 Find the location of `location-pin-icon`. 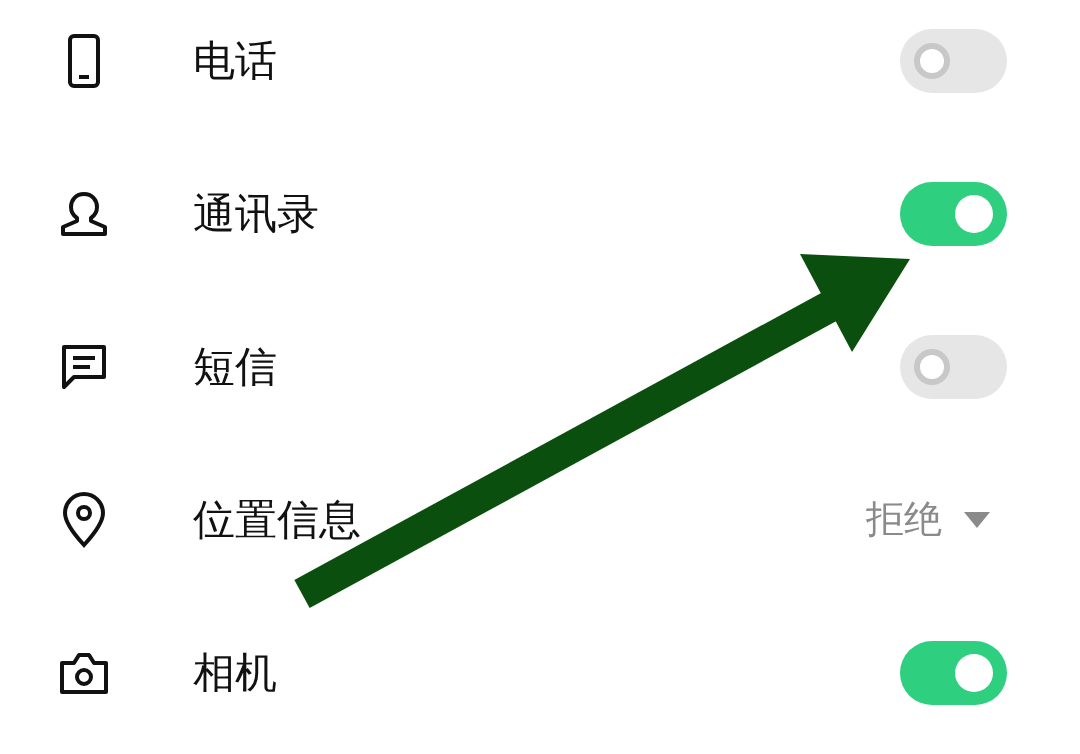

location-pin-icon is located at coordinates (84, 519).